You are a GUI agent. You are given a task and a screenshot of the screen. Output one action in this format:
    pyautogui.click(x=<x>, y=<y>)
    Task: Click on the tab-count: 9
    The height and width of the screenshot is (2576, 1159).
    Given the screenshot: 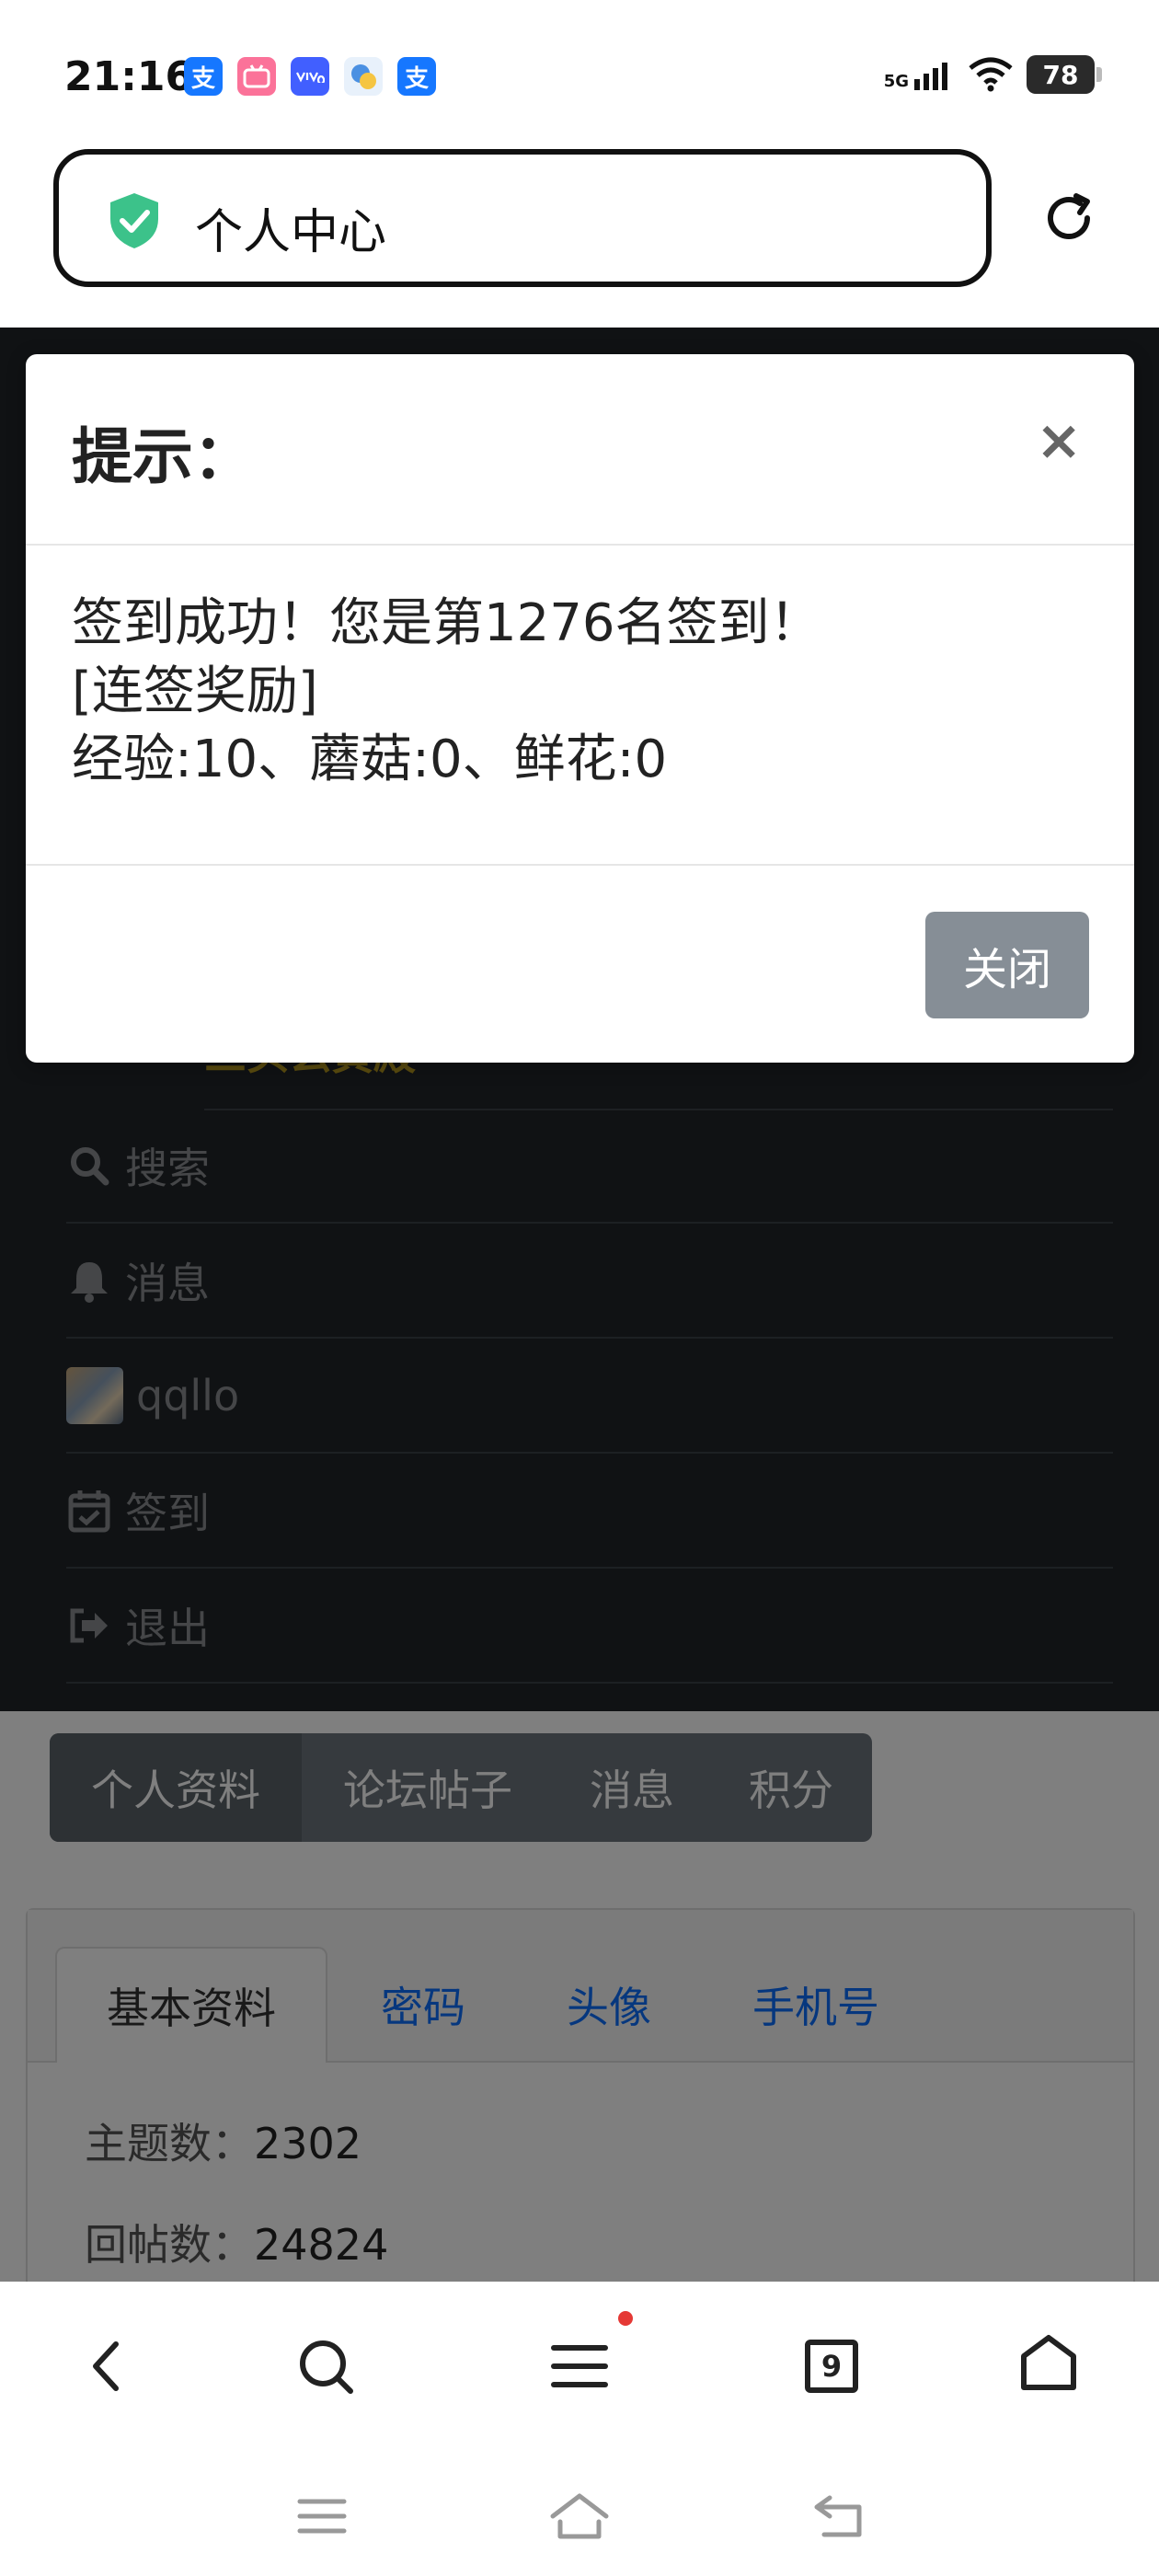 What is the action you would take?
    pyautogui.click(x=831, y=2366)
    